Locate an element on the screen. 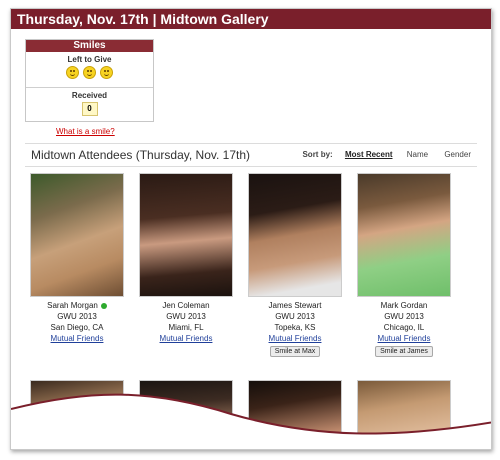 This screenshot has width=500, height=460. smiles-panel: Smiles Left to Give Received 0 is located at coordinates (89, 80).